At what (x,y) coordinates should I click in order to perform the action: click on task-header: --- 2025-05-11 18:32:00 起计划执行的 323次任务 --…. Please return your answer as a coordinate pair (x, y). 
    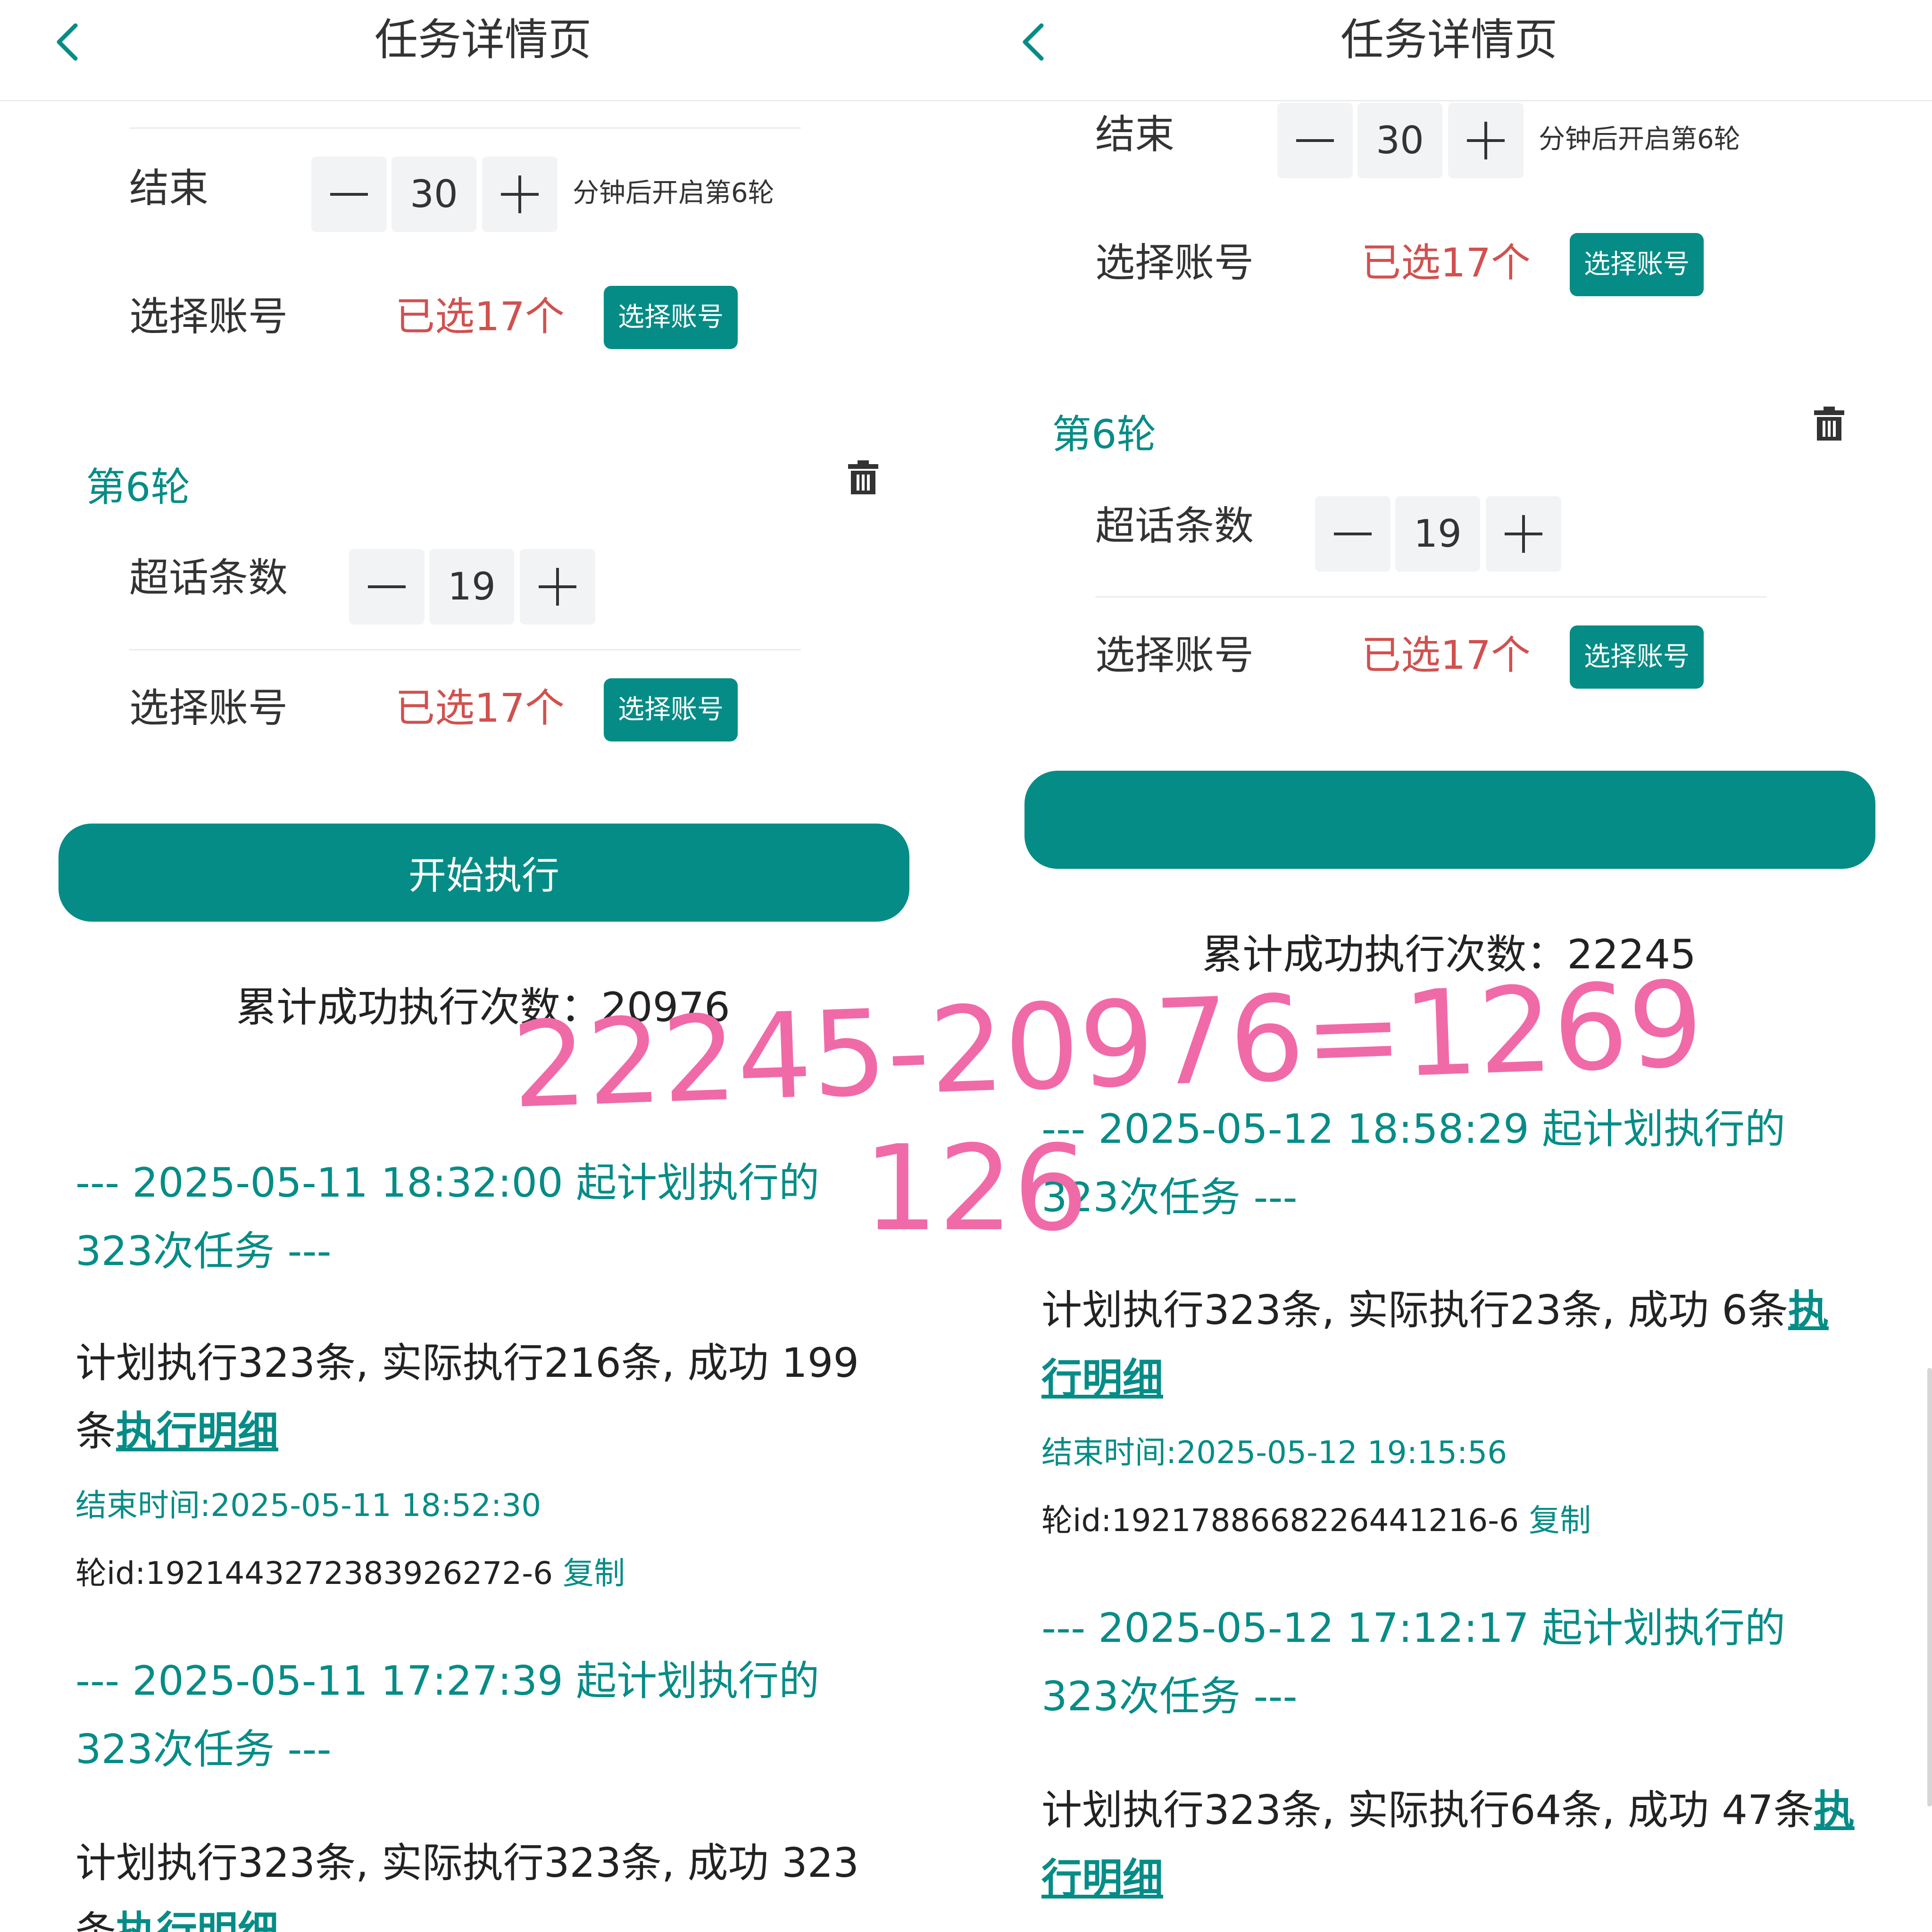
    Looking at the image, I should click on (448, 1217).